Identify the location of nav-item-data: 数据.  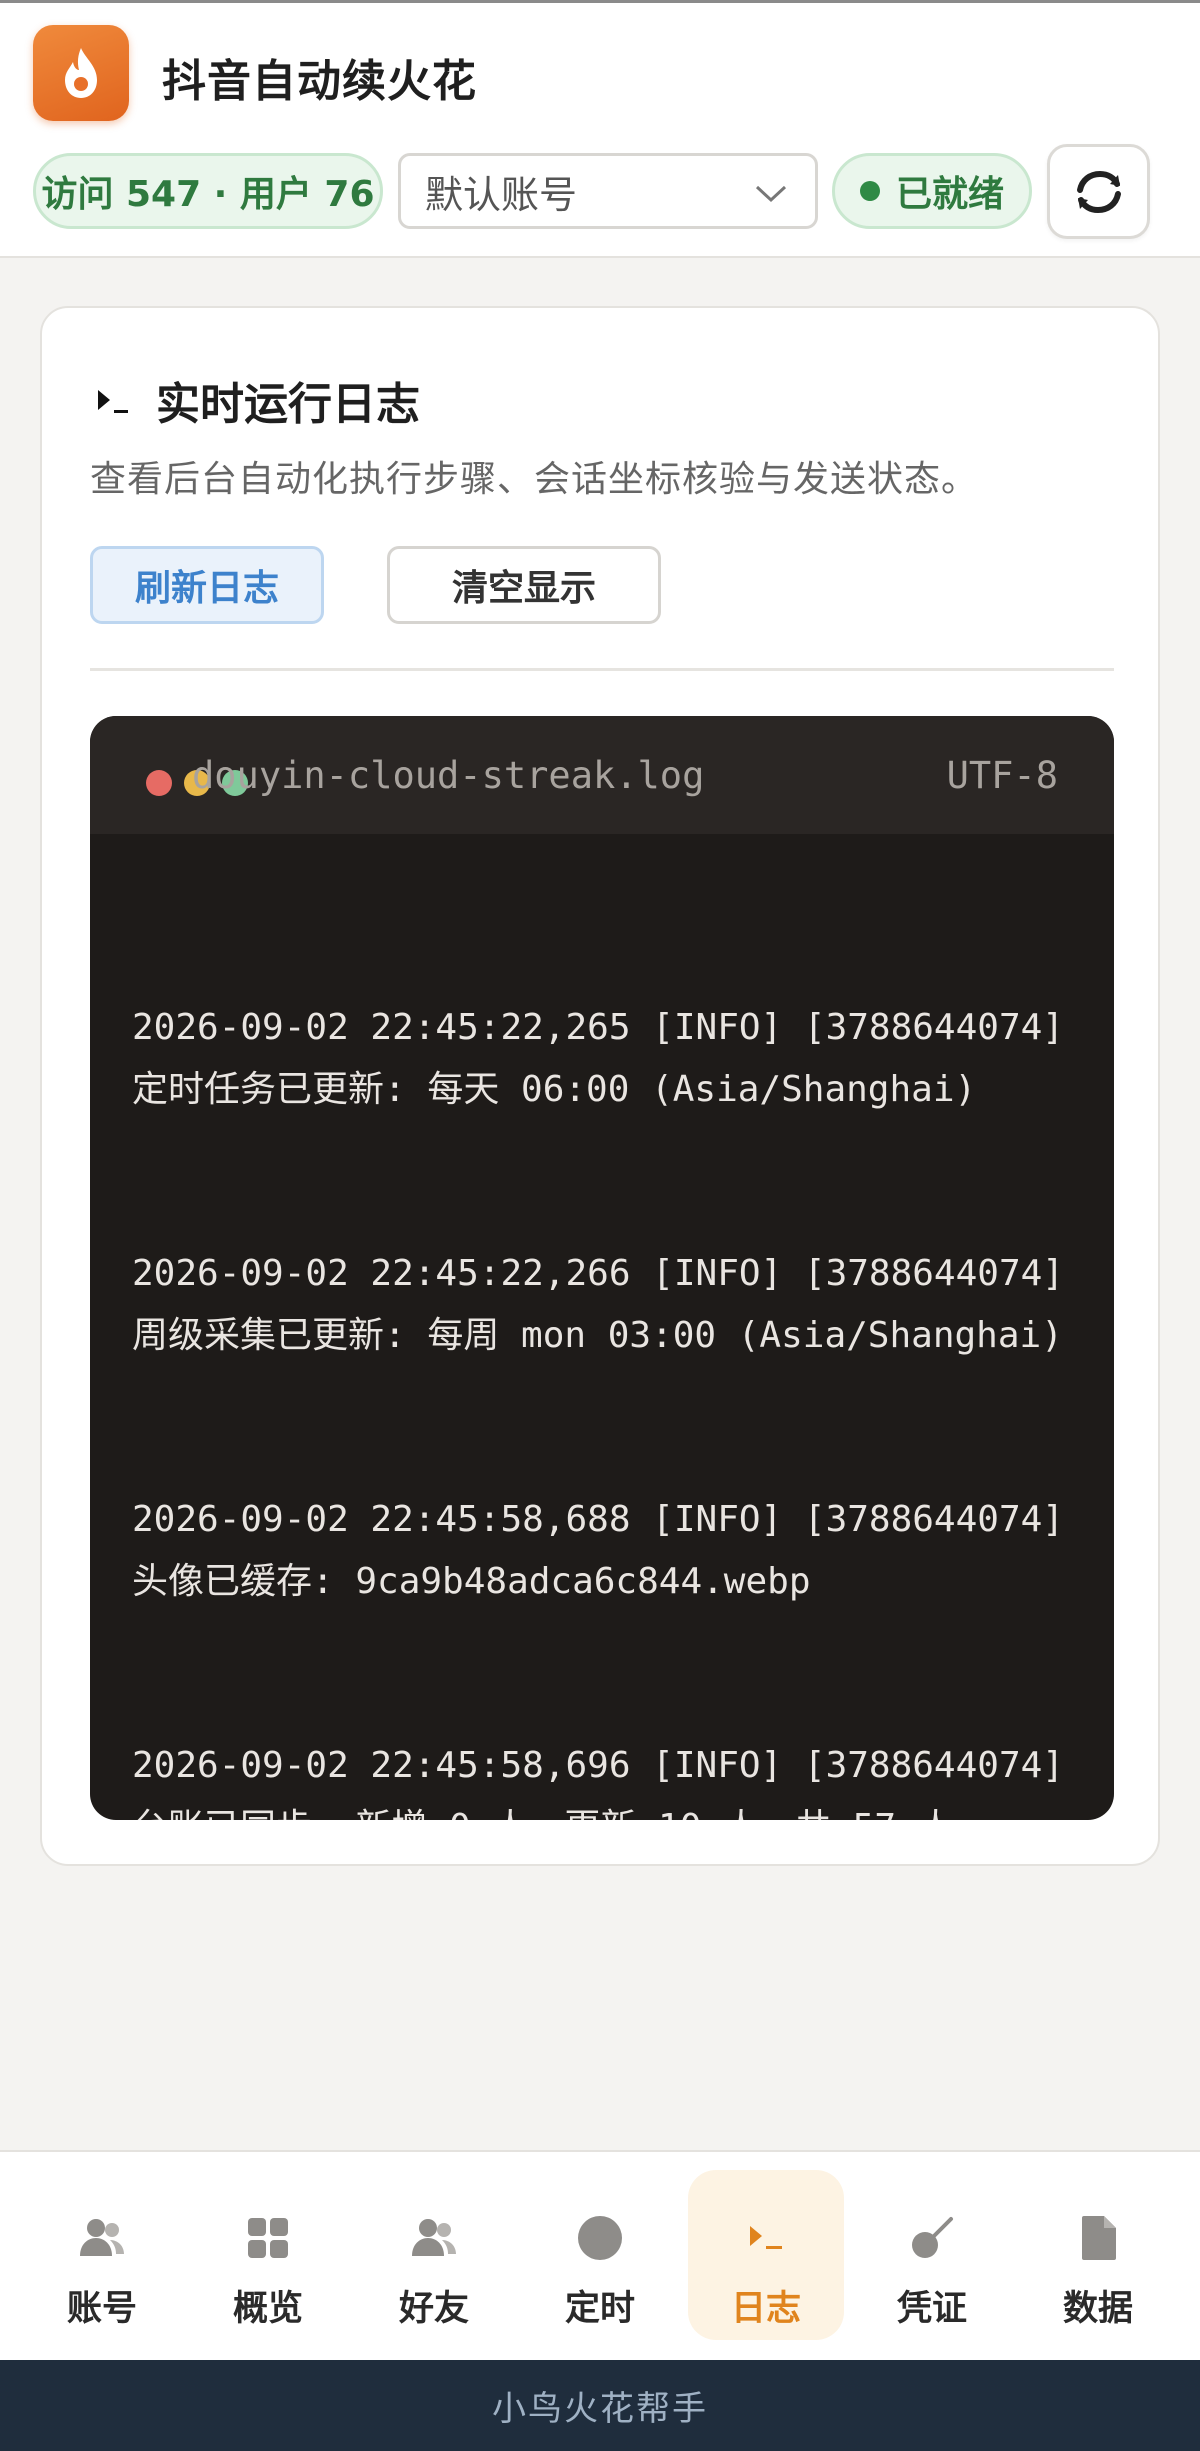
(1098, 2255).